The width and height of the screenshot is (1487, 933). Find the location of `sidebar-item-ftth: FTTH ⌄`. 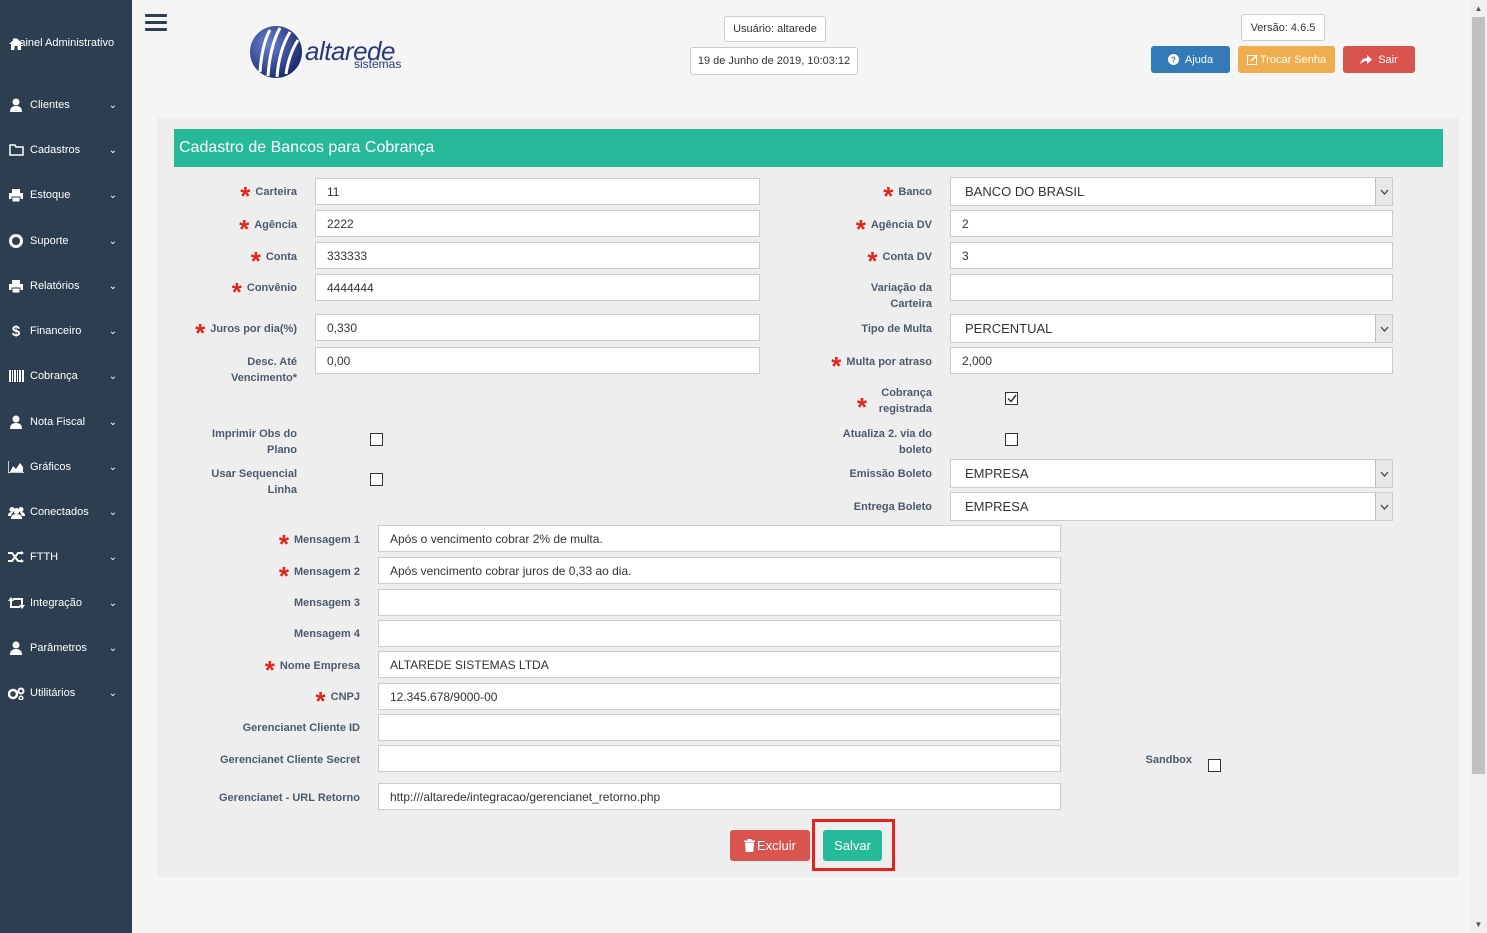

sidebar-item-ftth: FTTH ⌄ is located at coordinates (66, 557).